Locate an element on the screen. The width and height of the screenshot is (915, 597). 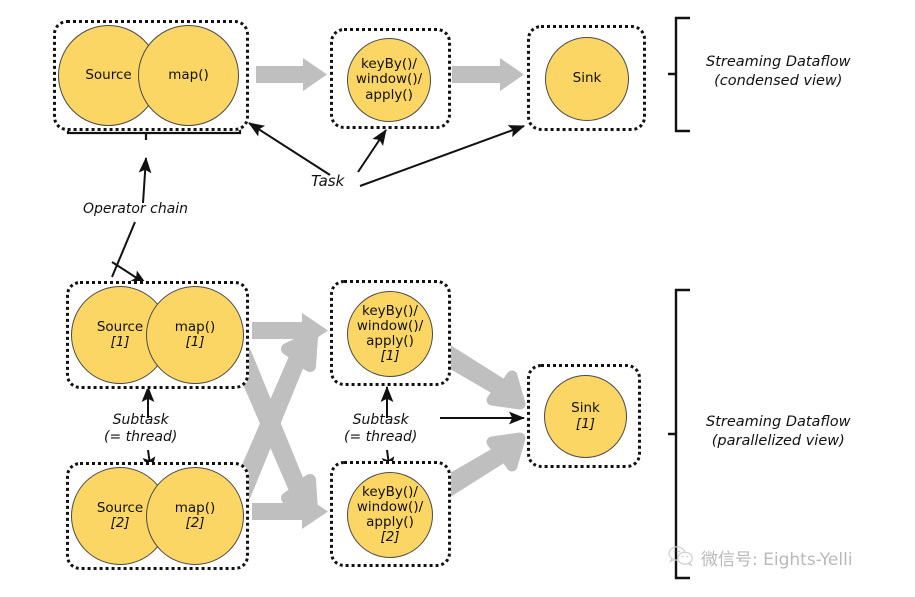
subtask-left-line2: (= thread) is located at coordinates (141, 436).